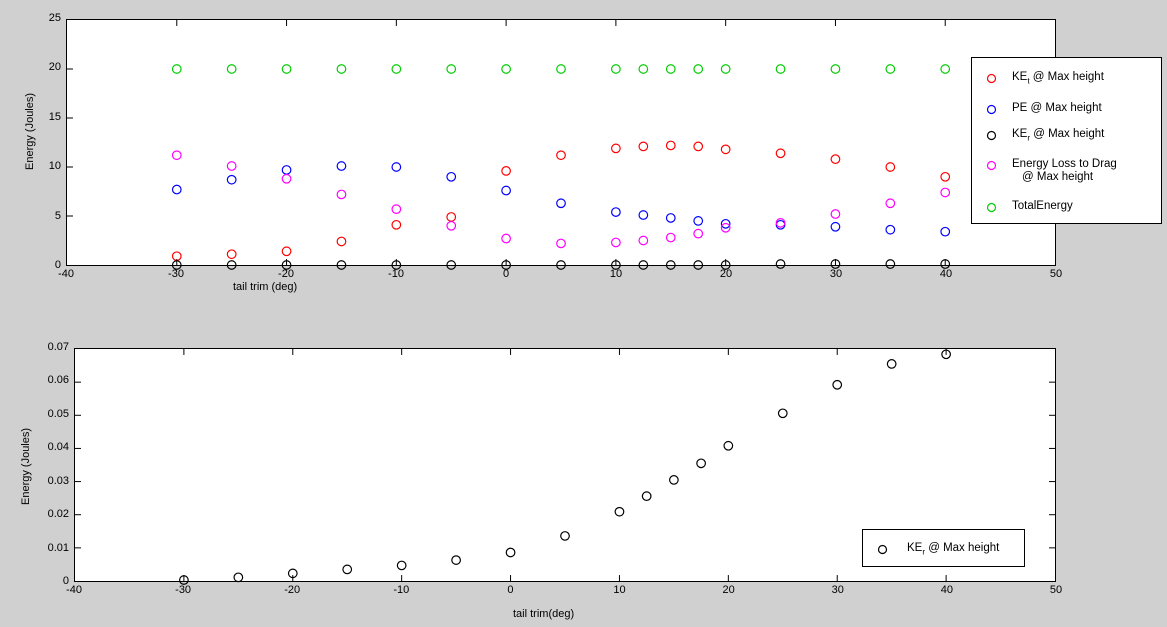 The width and height of the screenshot is (1167, 627). What do you see at coordinates (991, 134) in the screenshot?
I see `circle-marker-black` at bounding box center [991, 134].